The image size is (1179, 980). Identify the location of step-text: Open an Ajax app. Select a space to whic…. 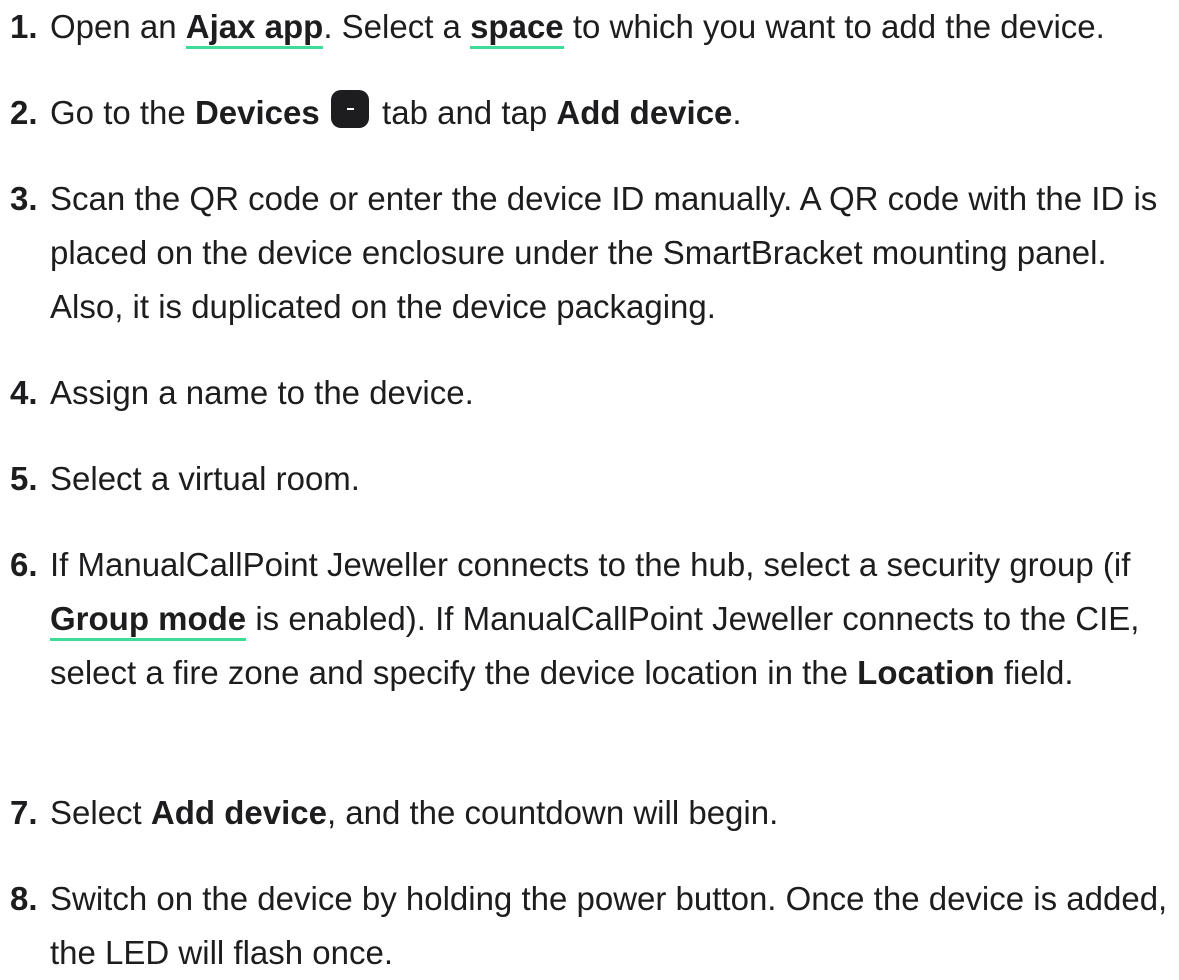
(612, 27).